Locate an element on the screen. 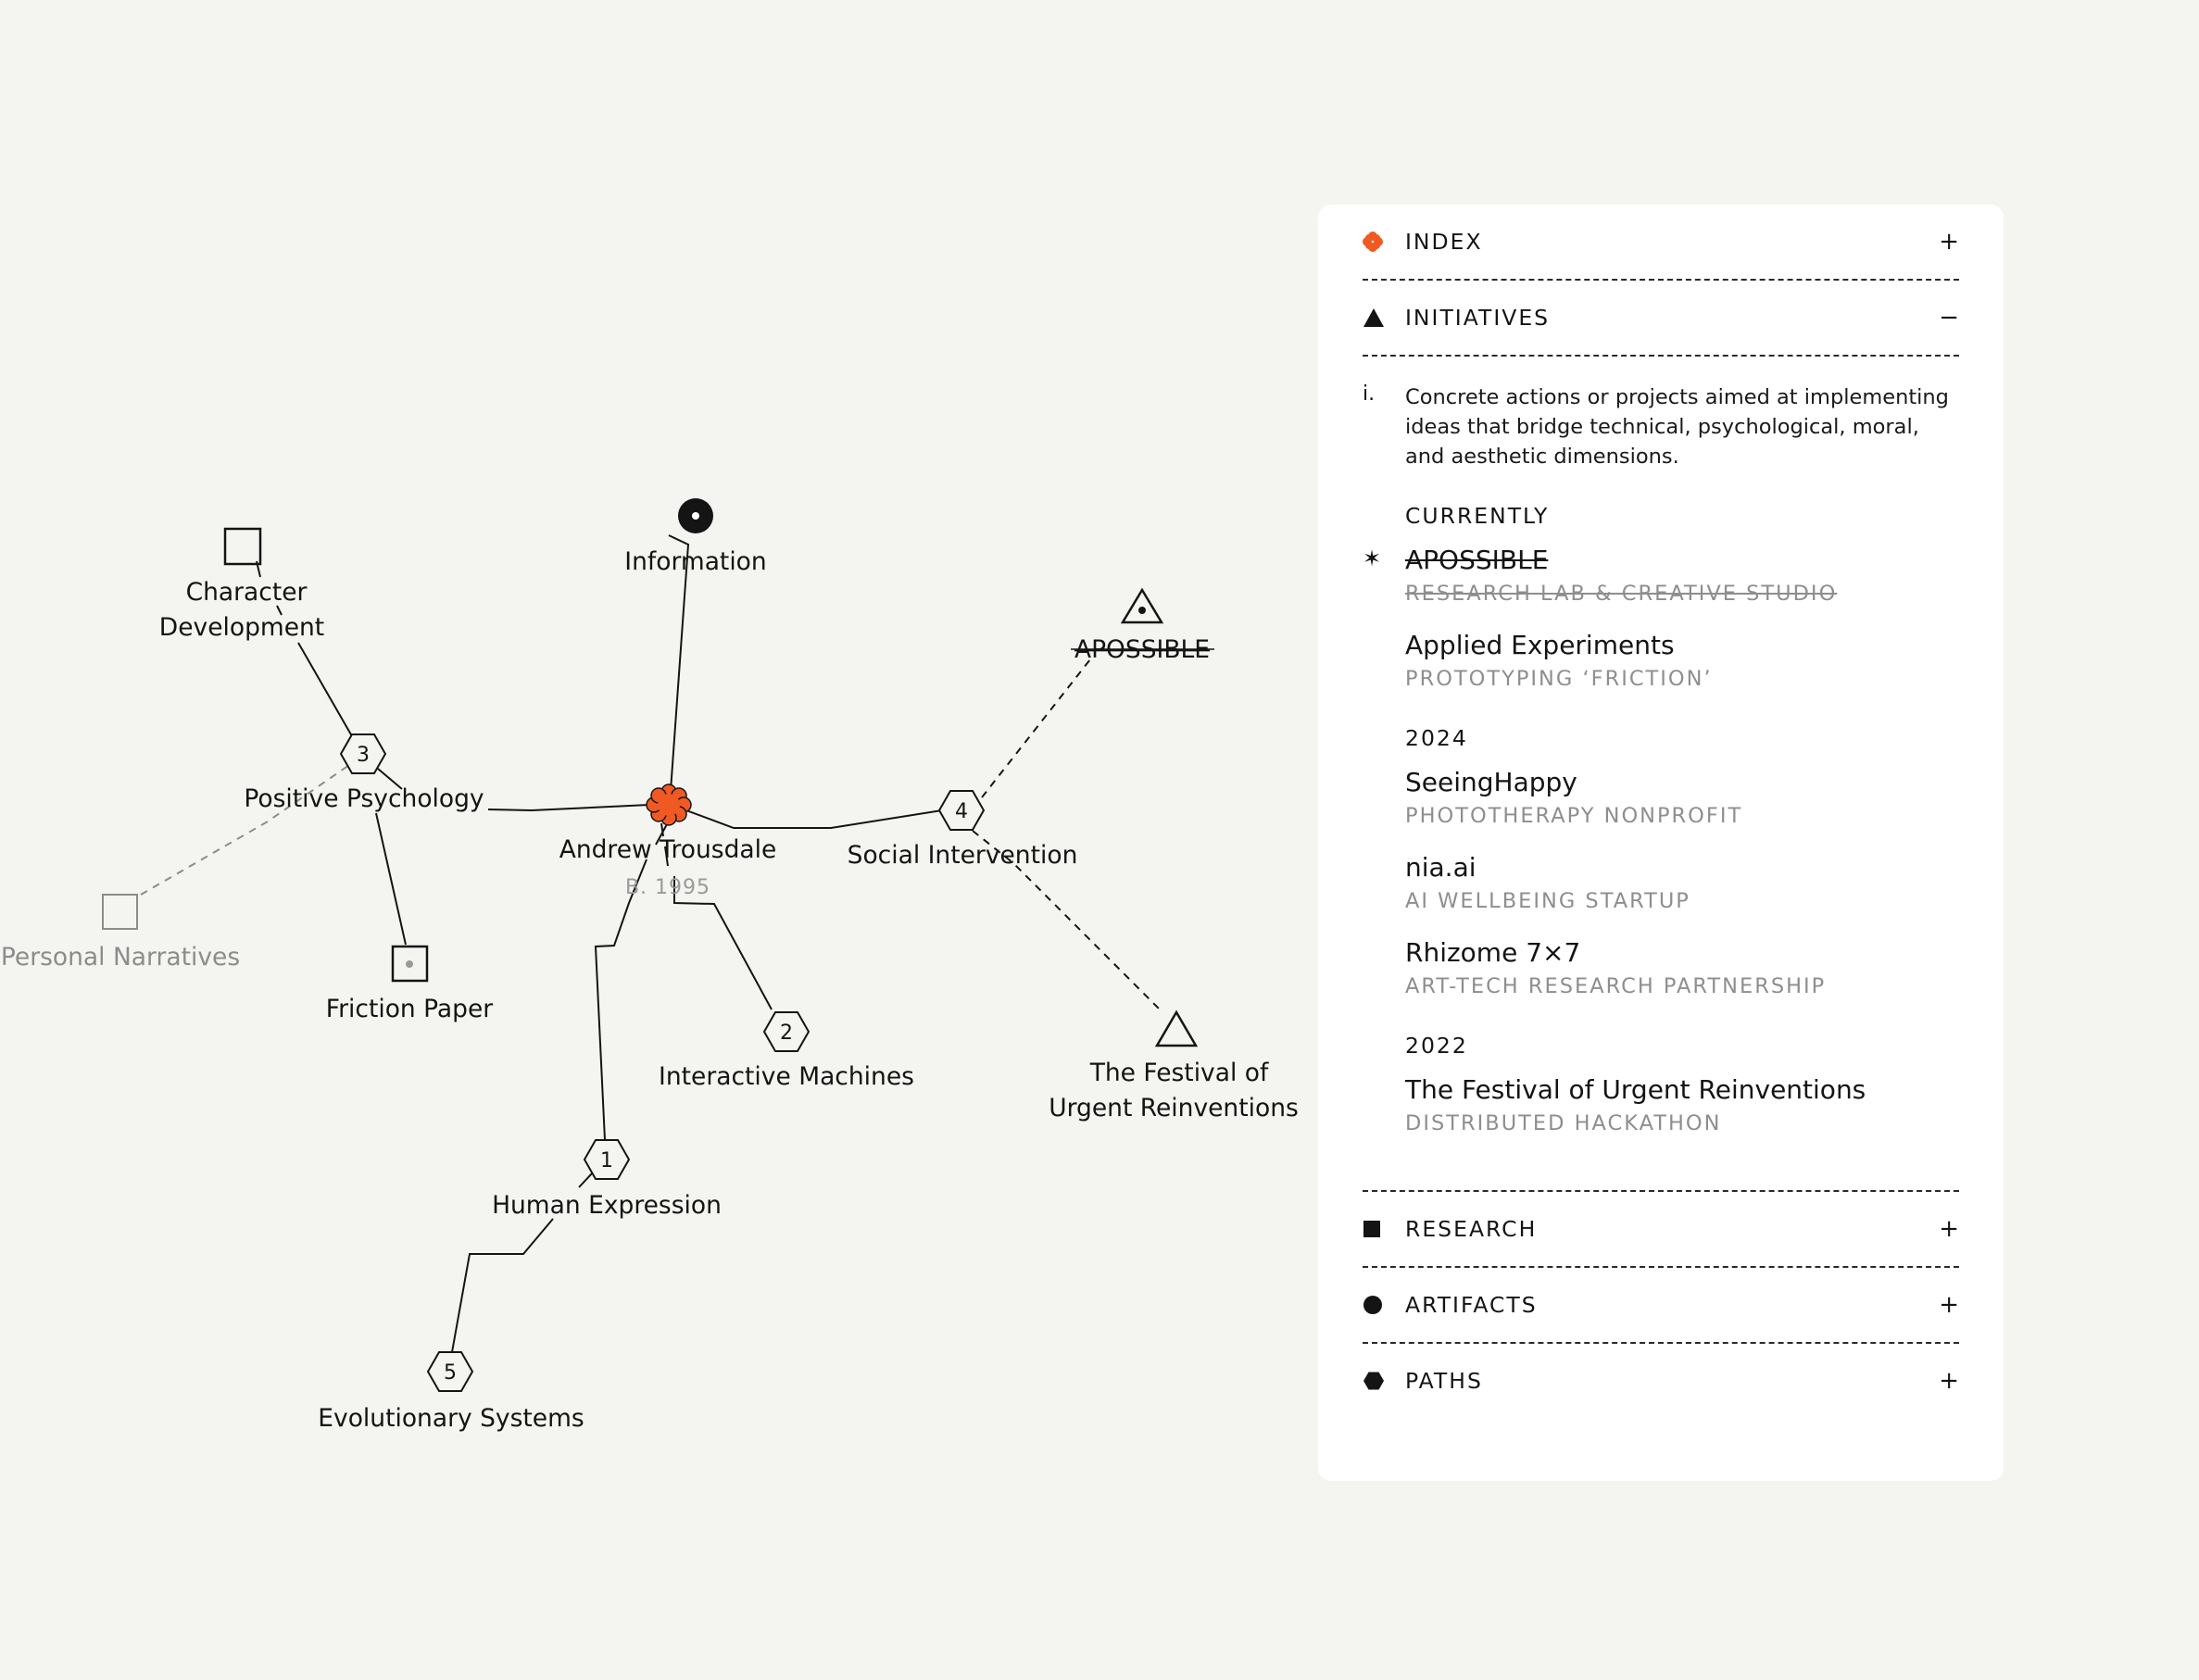 The height and width of the screenshot is (1680, 2199). item-subtitle: RESEARCH LAB & CREATIVE STUDIO is located at coordinates (1621, 594).